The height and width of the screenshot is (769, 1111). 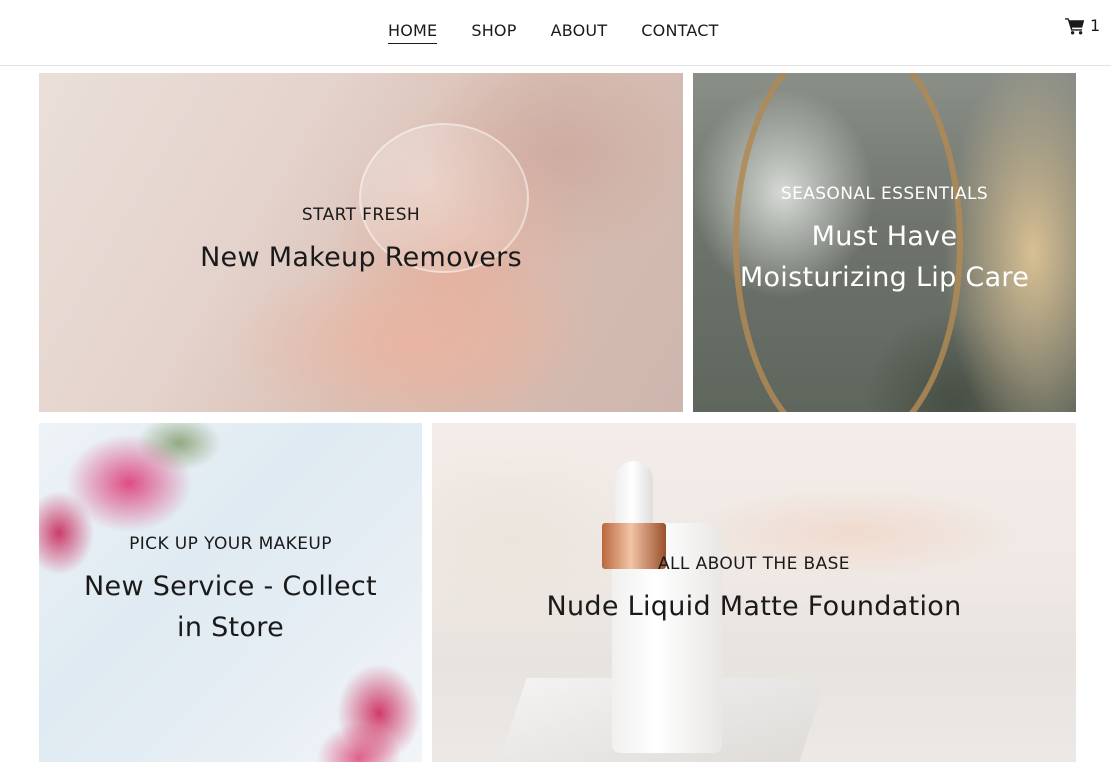 I want to click on site-header: HOME SHOP ABOUT CONTACT 1, so click(x=555, y=33).